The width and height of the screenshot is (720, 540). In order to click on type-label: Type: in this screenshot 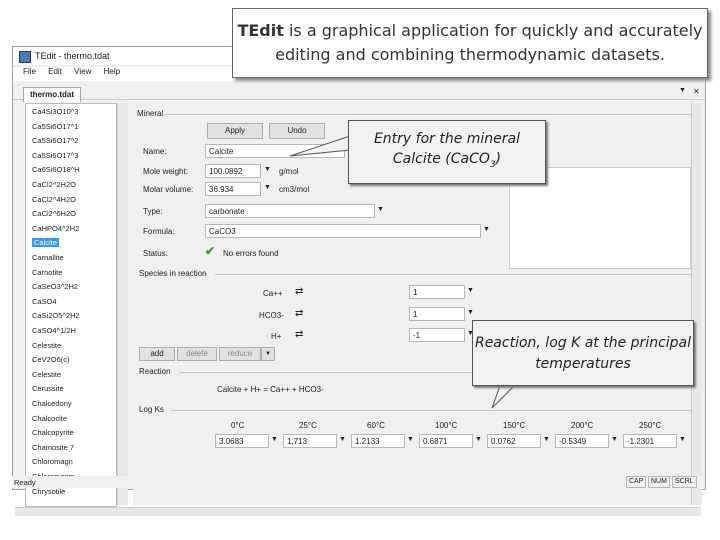, I will do `click(153, 211)`.